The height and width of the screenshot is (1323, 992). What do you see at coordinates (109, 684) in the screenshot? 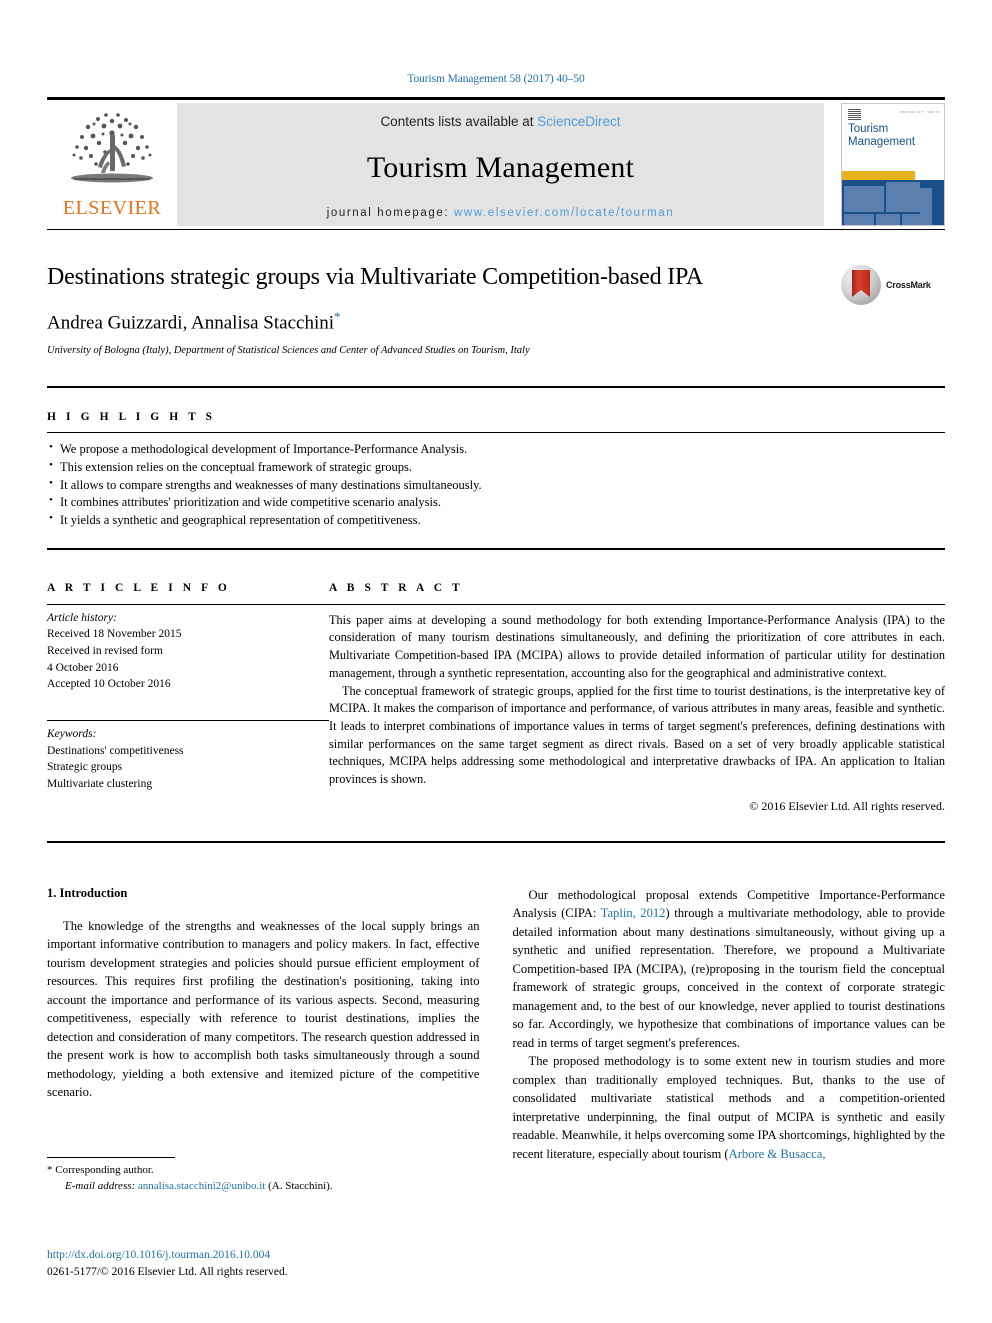
I see `history-line: Accepted 10 October 2016` at bounding box center [109, 684].